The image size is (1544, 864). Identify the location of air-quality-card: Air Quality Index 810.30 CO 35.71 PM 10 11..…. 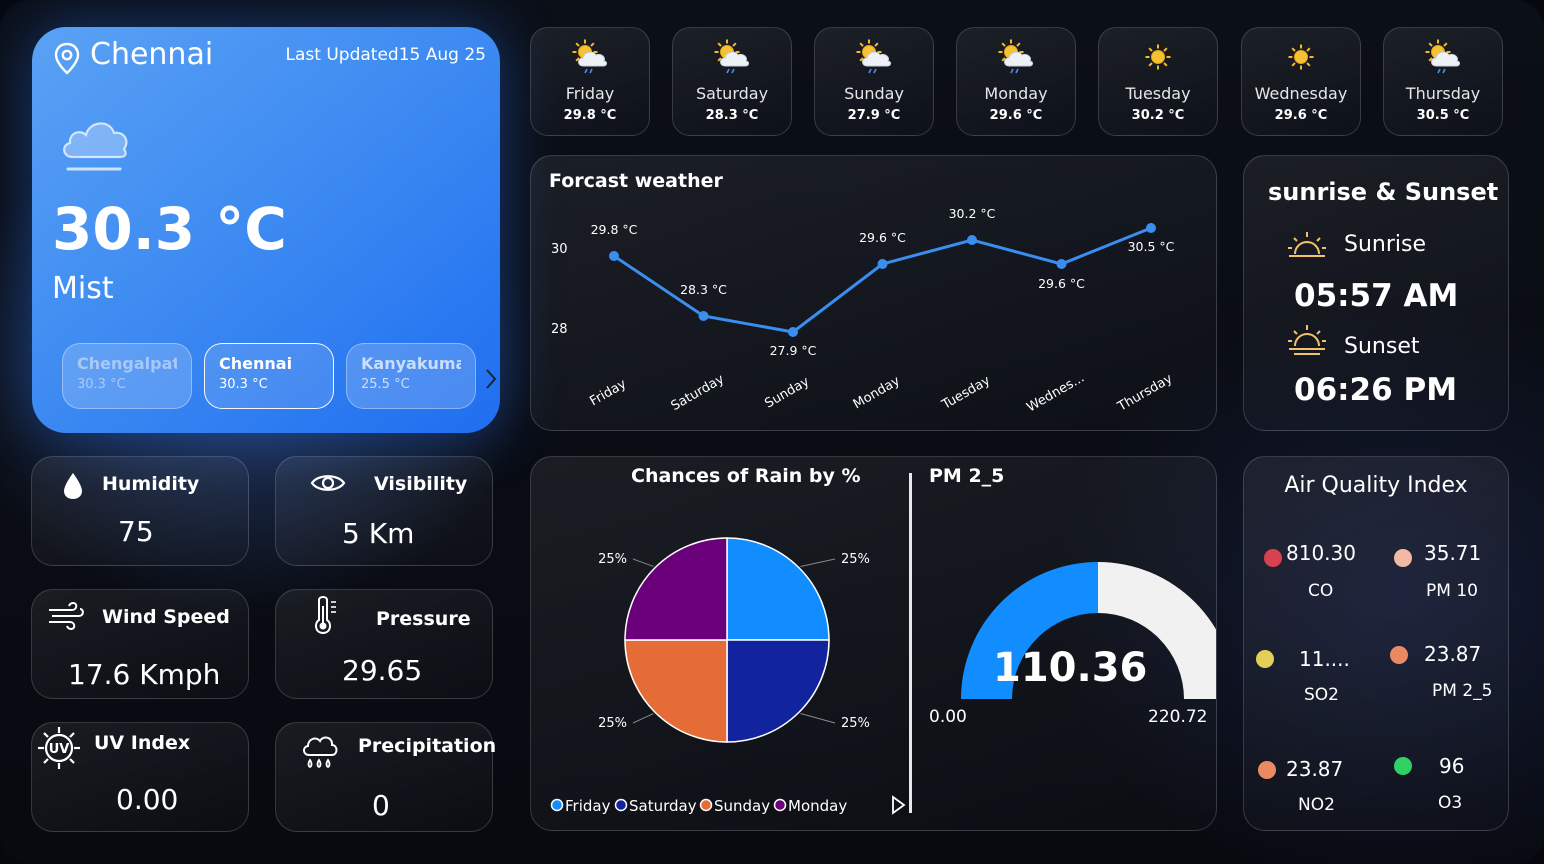
(1376, 643).